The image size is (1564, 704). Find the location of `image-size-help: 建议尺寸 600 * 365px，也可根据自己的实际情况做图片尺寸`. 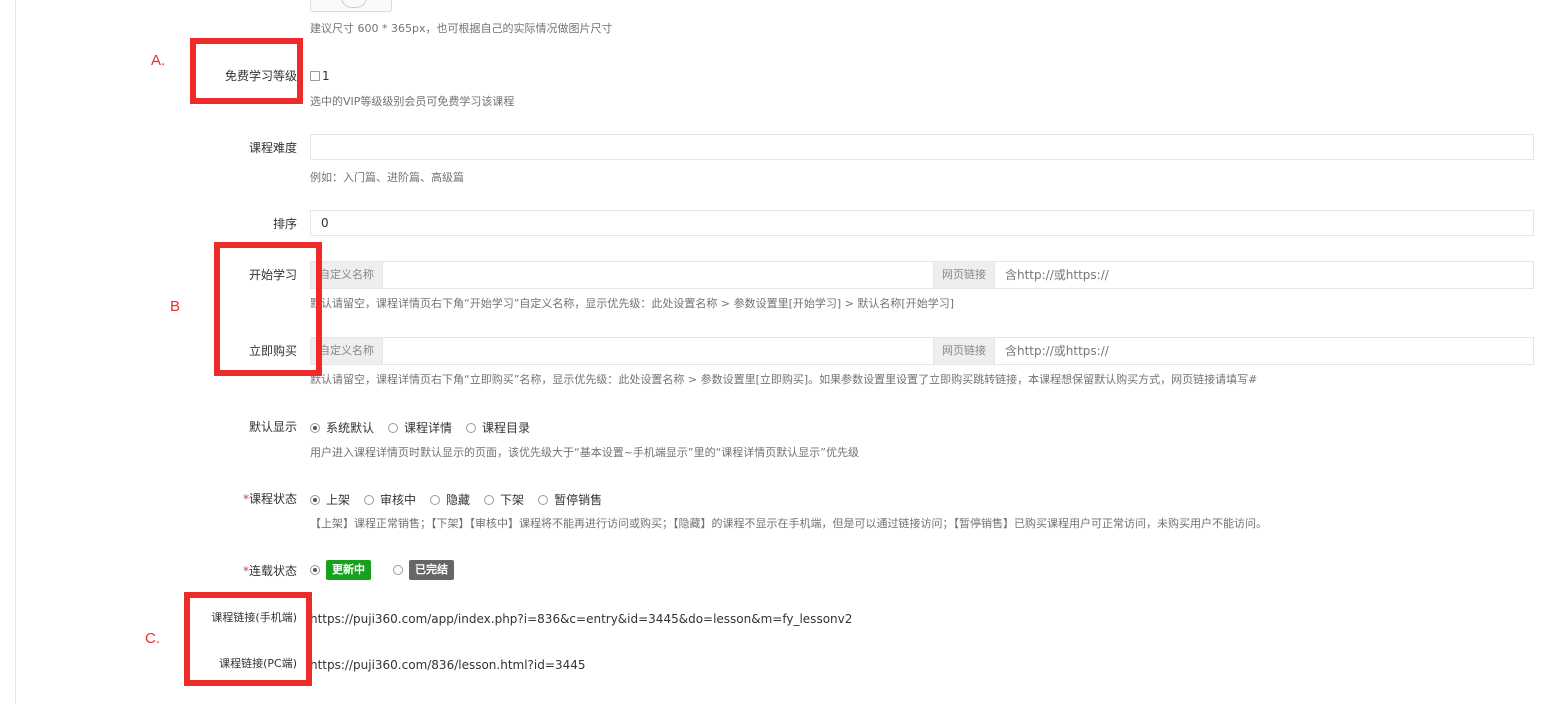

image-size-help: 建议尺寸 600 * 365px，也可根据自己的实际情况做图片尺寸 is located at coordinates (461, 28).